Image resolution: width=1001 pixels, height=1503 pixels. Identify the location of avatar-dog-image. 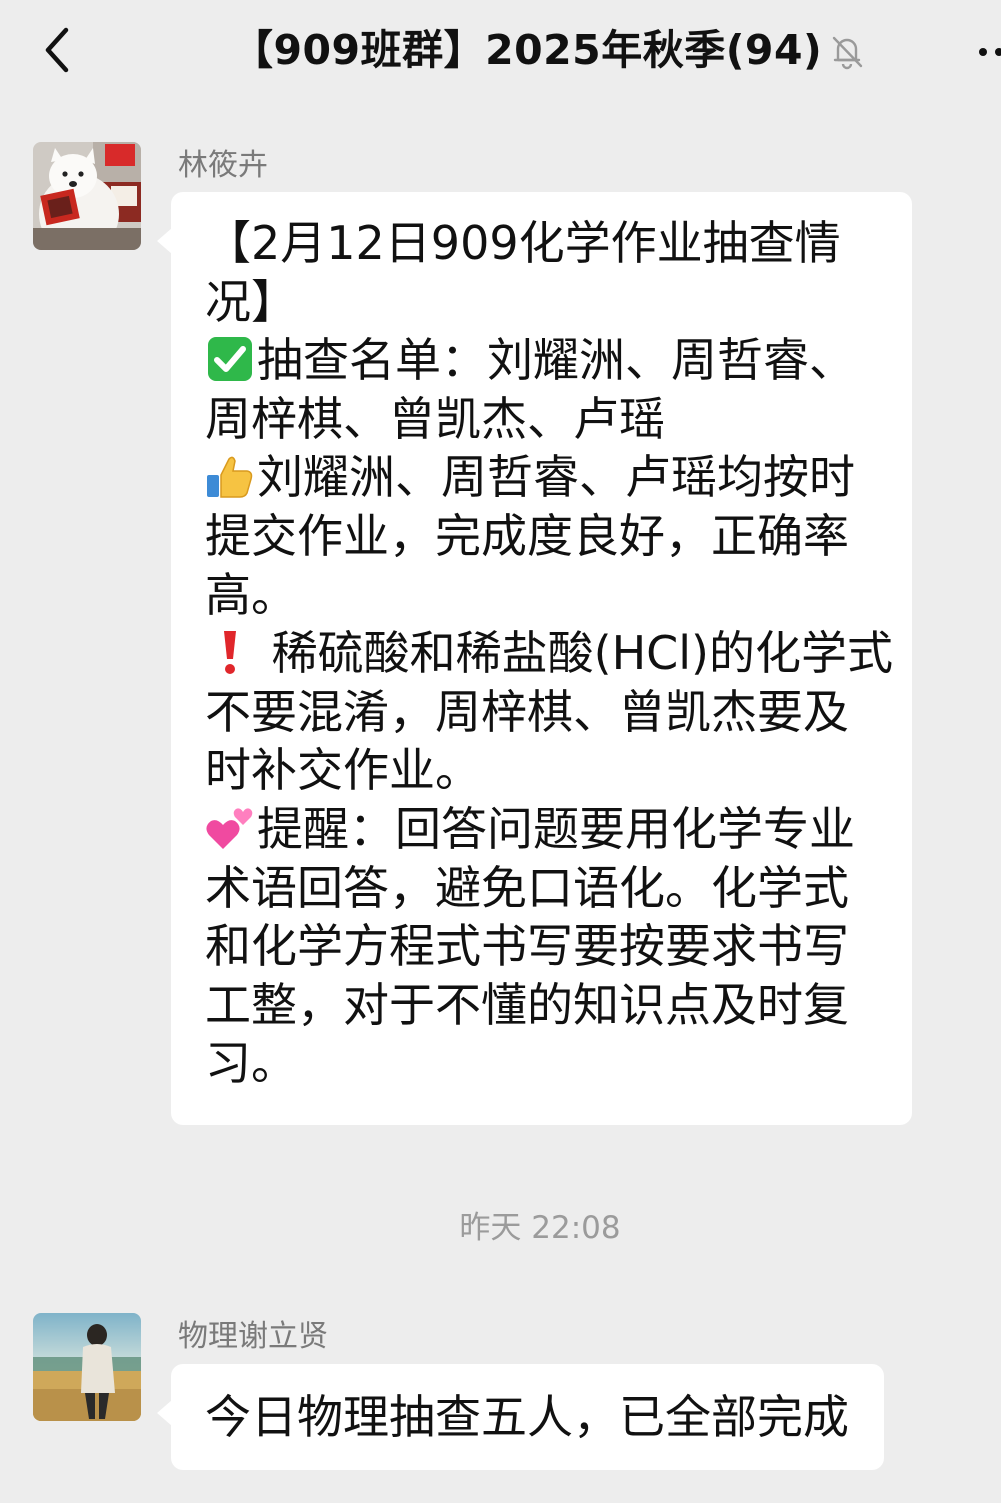
(87, 196).